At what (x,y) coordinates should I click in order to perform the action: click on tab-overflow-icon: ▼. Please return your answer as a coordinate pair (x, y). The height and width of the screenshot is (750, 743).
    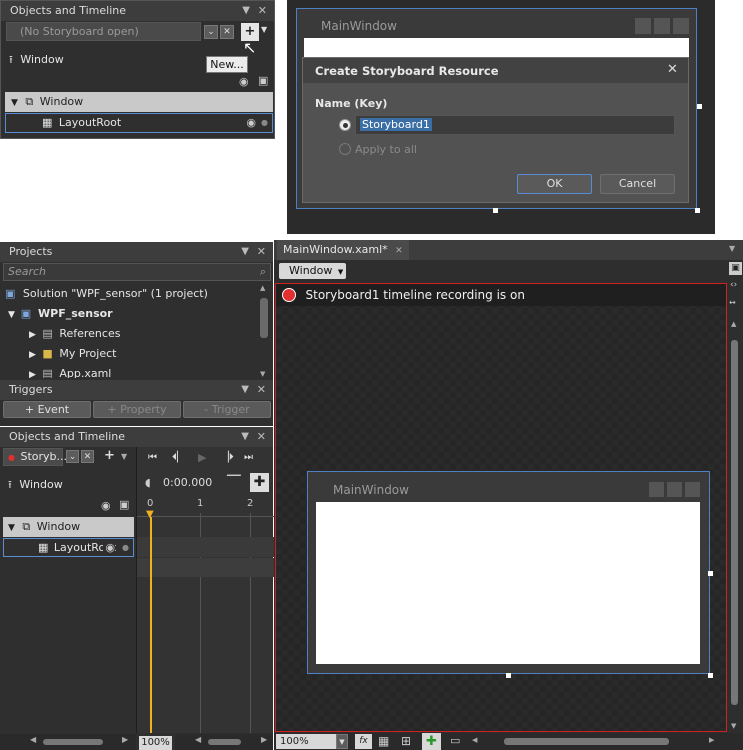
    Looking at the image, I should click on (732, 248).